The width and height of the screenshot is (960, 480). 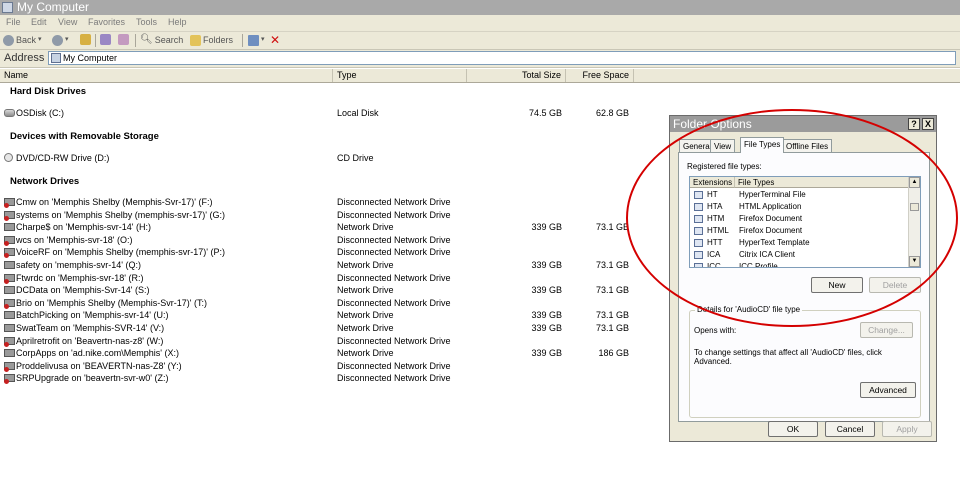 I want to click on copy-to-button, so click(x=123, y=39).